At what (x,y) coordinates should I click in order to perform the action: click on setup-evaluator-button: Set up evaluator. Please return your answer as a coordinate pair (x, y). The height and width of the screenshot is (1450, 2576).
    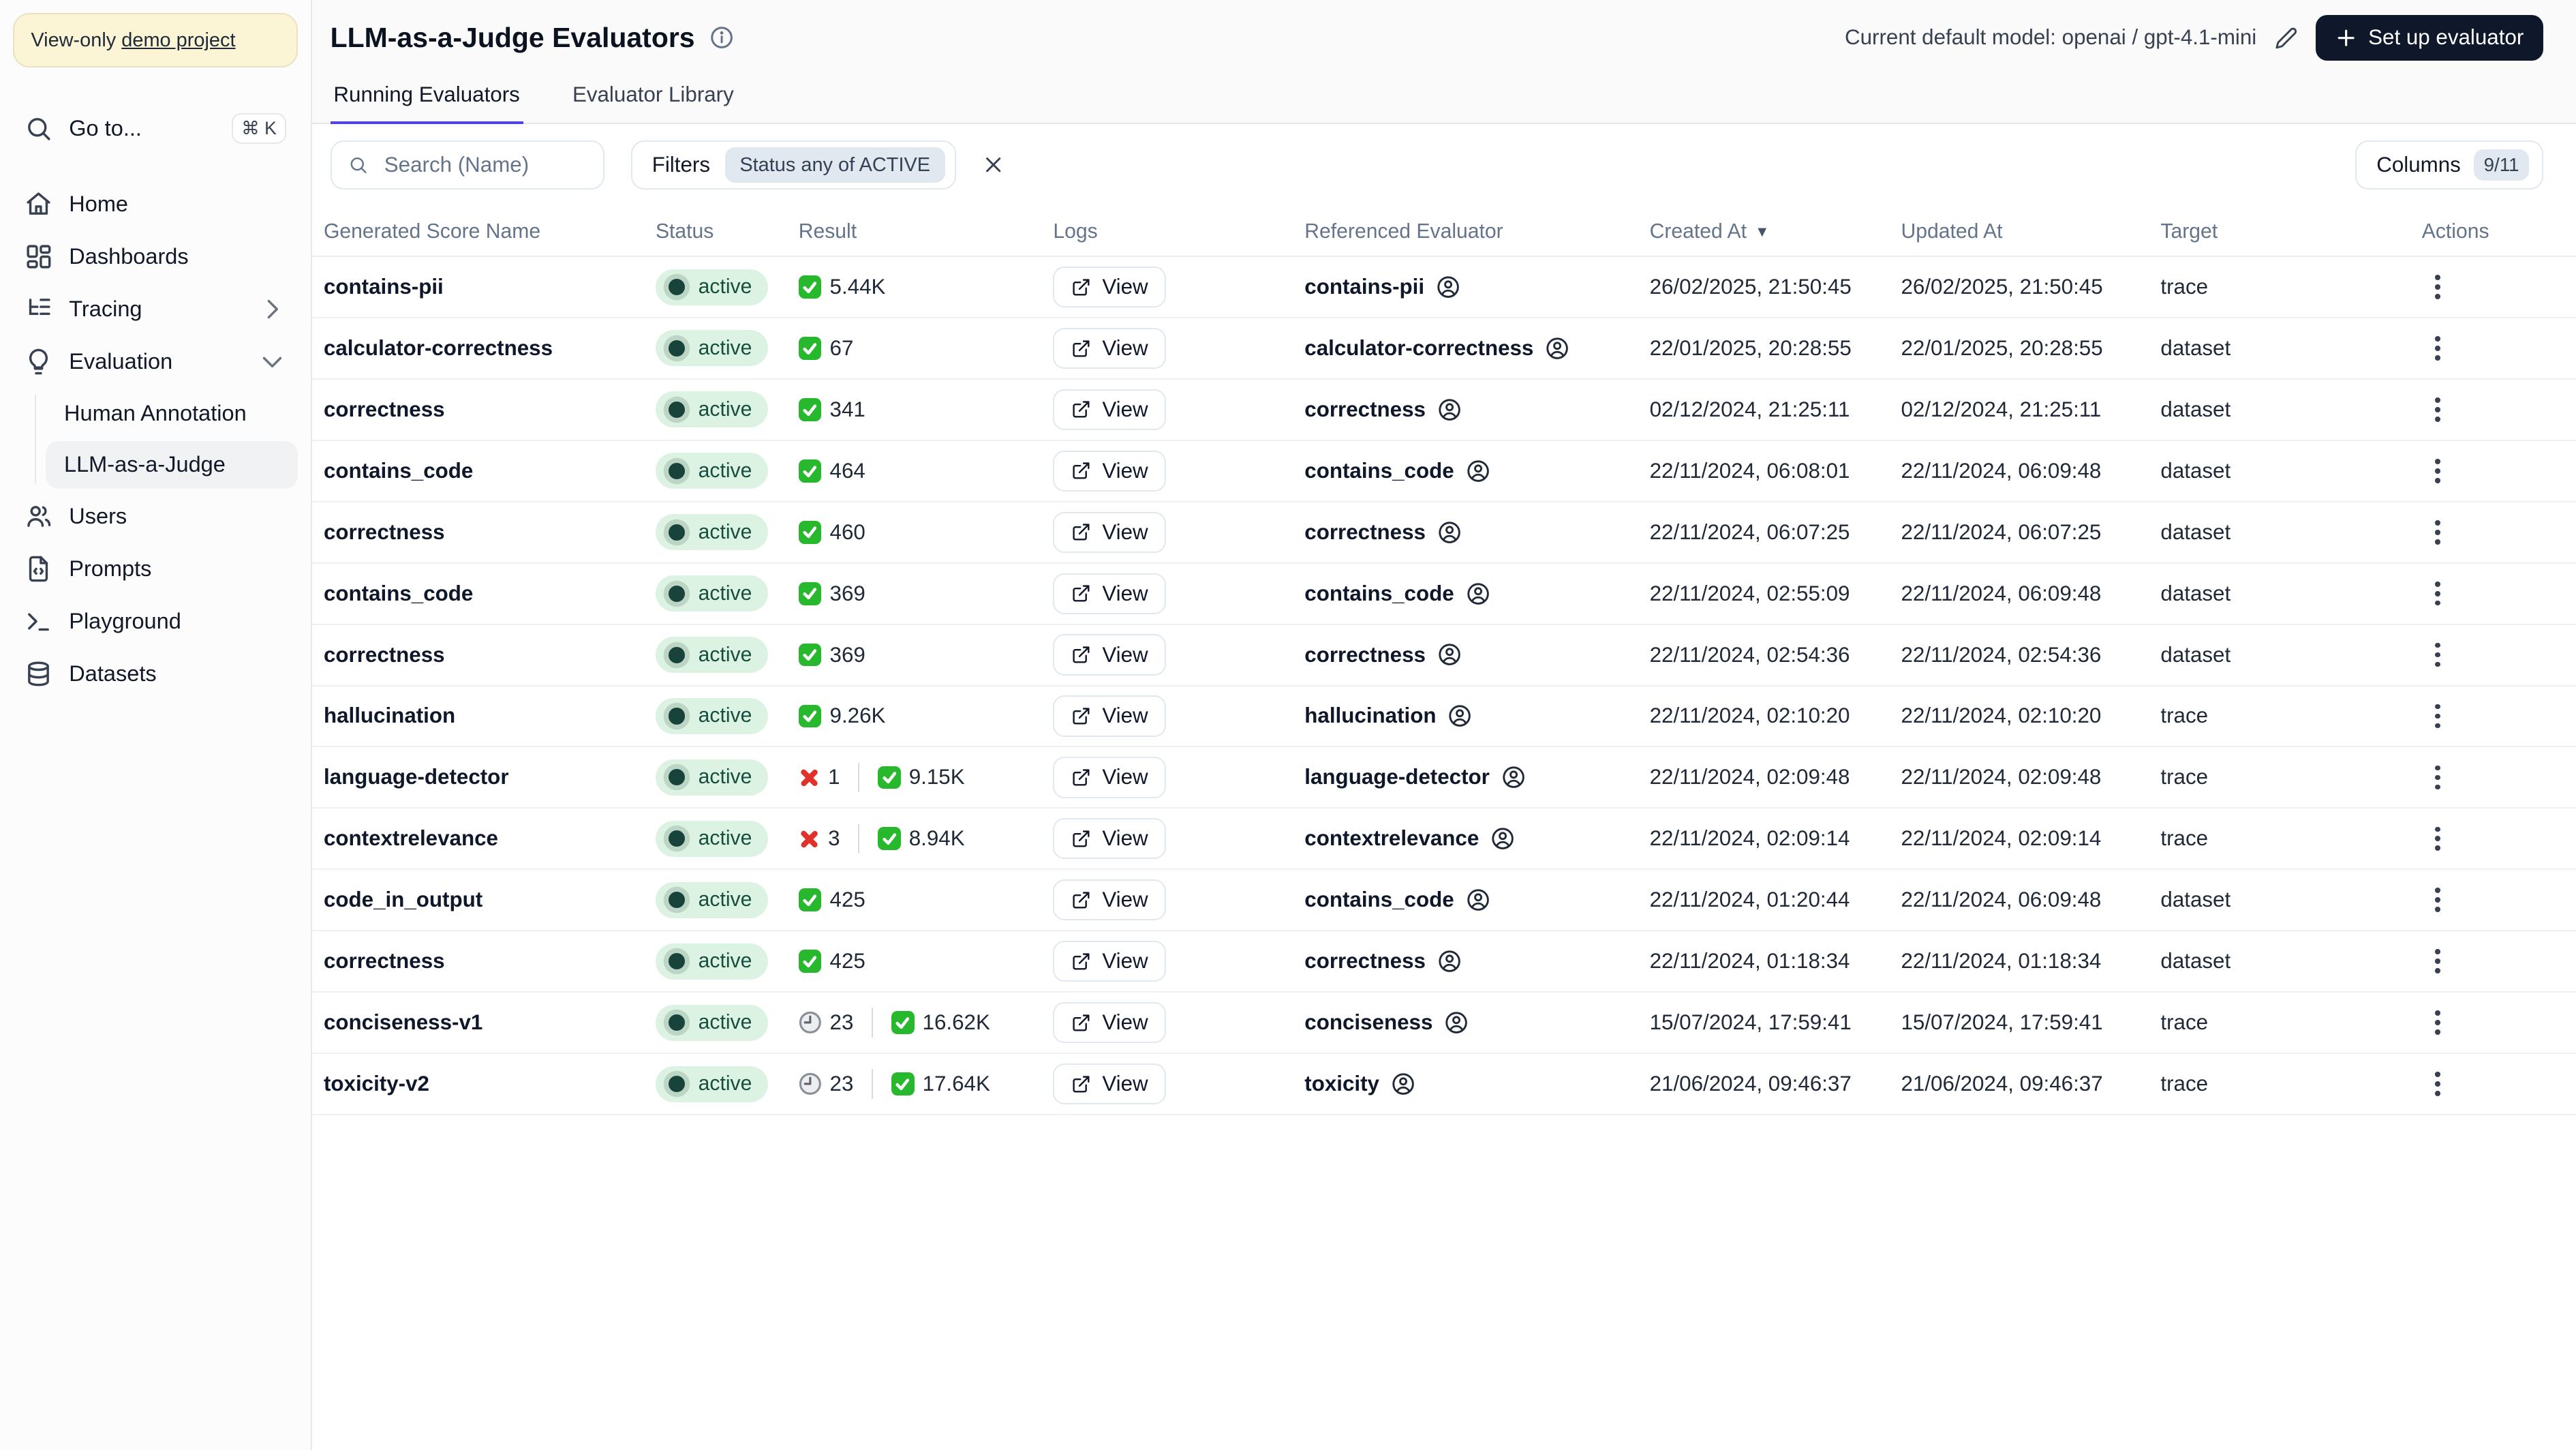
    Looking at the image, I should click on (2430, 38).